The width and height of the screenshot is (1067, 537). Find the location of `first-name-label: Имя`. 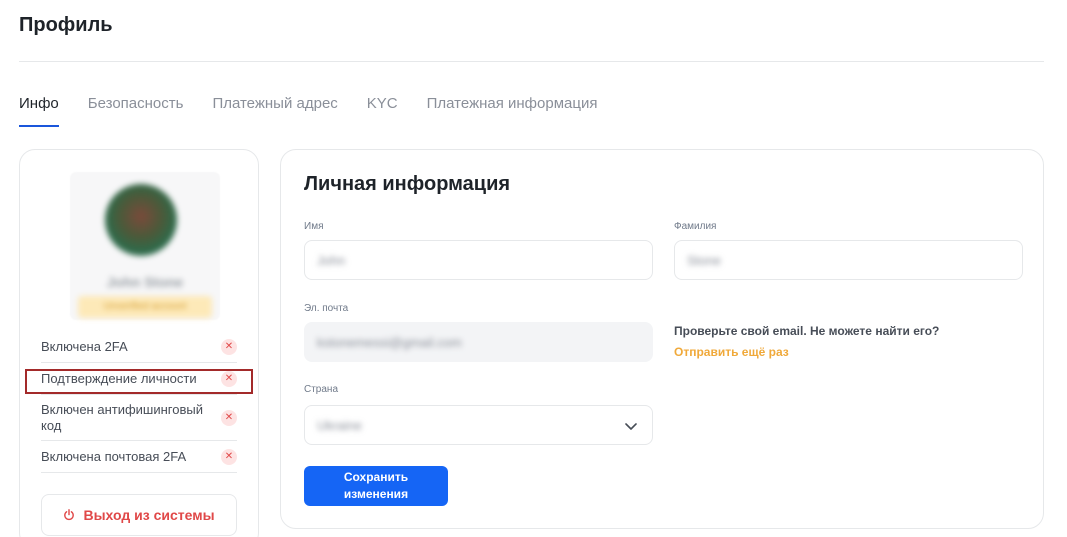

first-name-label: Имя is located at coordinates (314, 226).